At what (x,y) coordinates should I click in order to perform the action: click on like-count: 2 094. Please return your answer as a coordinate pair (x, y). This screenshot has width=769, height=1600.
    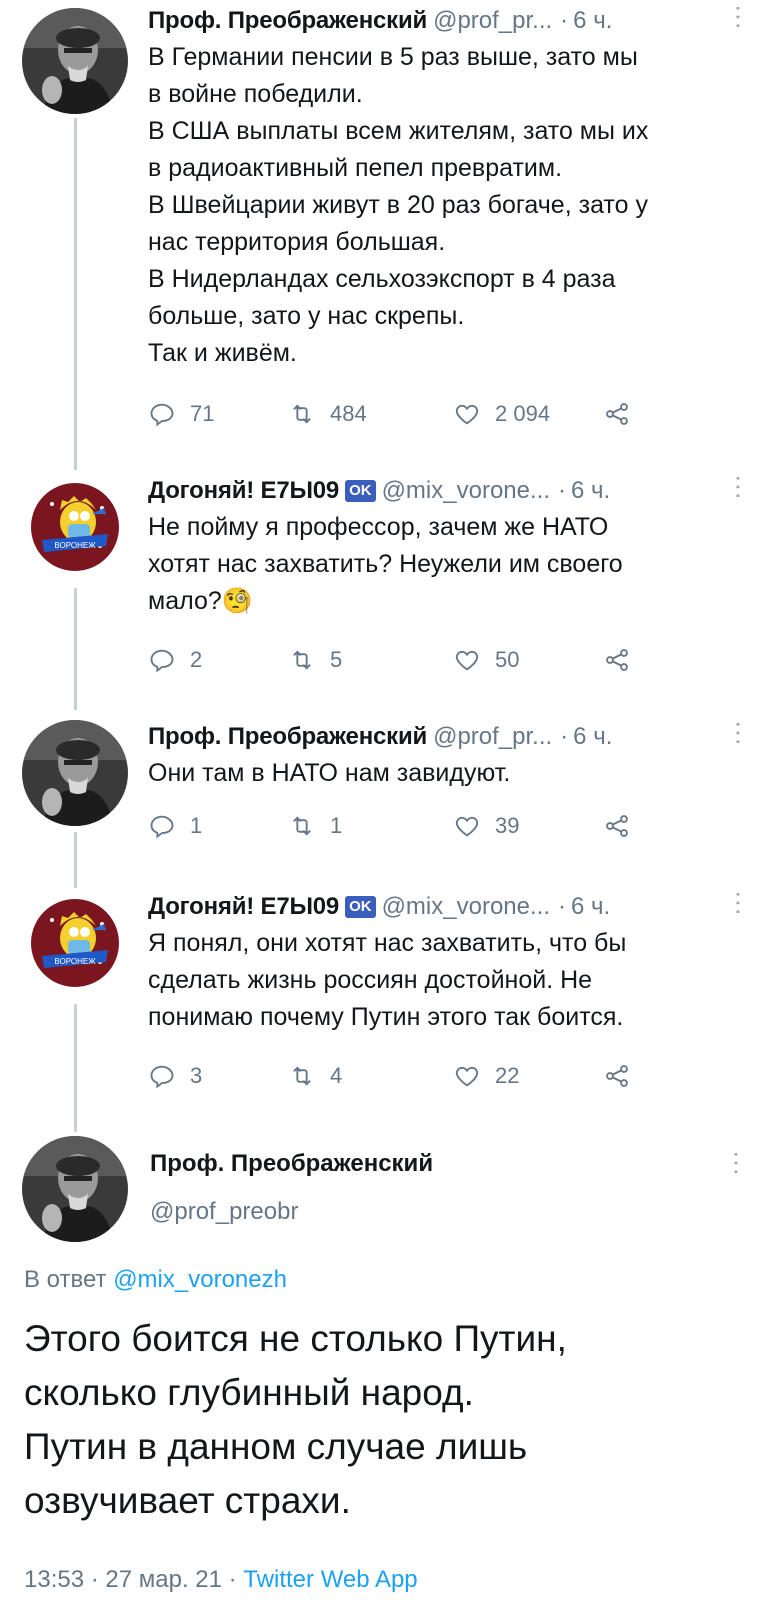
    Looking at the image, I should click on (523, 413).